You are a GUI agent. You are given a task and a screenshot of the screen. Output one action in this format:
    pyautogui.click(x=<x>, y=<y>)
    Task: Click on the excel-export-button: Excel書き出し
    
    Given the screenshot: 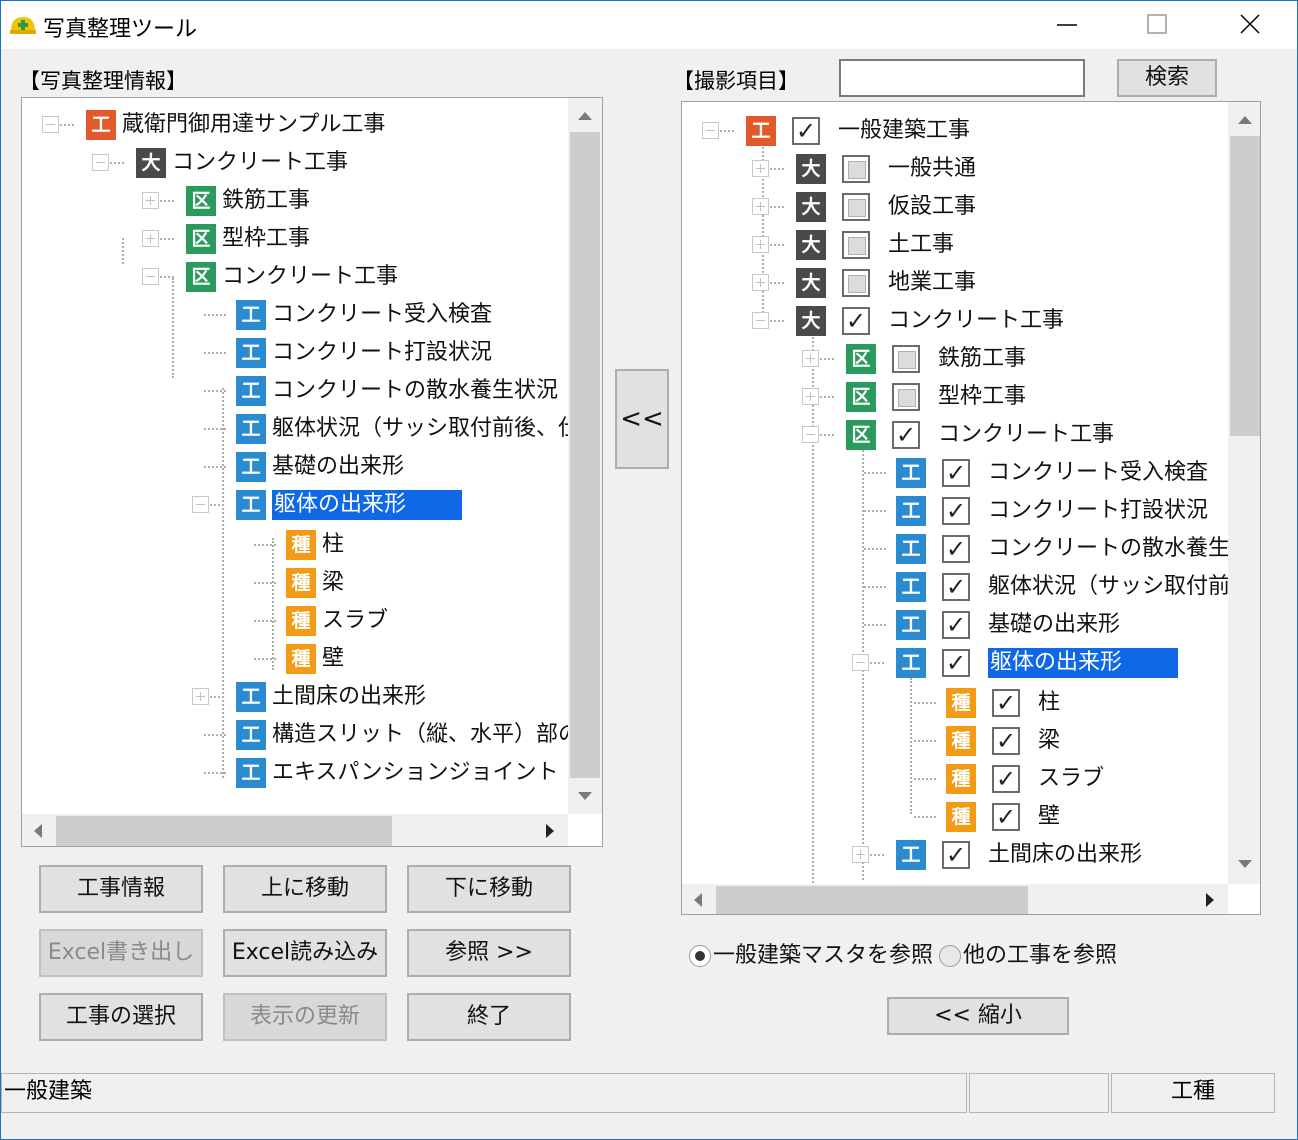 What is the action you would take?
    pyautogui.click(x=121, y=953)
    